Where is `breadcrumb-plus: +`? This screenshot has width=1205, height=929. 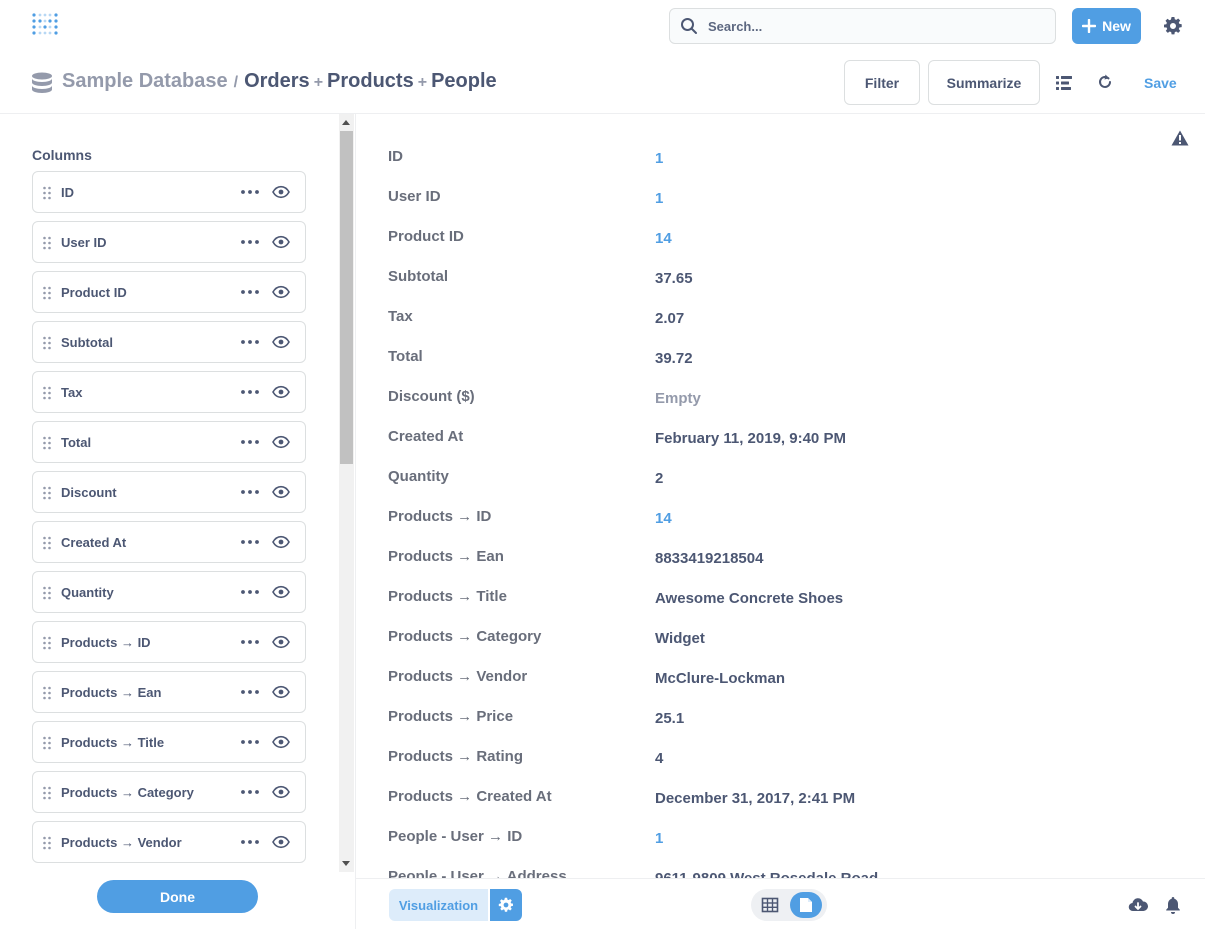 breadcrumb-plus: + is located at coordinates (422, 82).